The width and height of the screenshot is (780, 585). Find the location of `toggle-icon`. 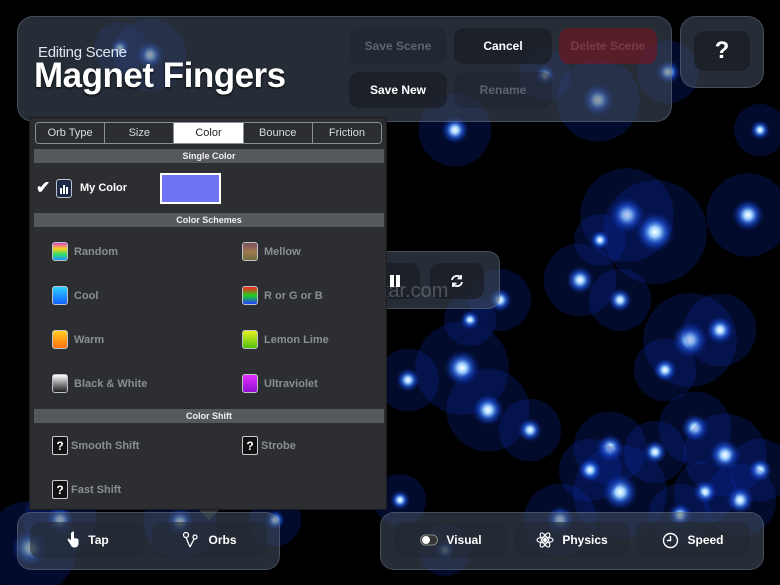

toggle-icon is located at coordinates (429, 540).